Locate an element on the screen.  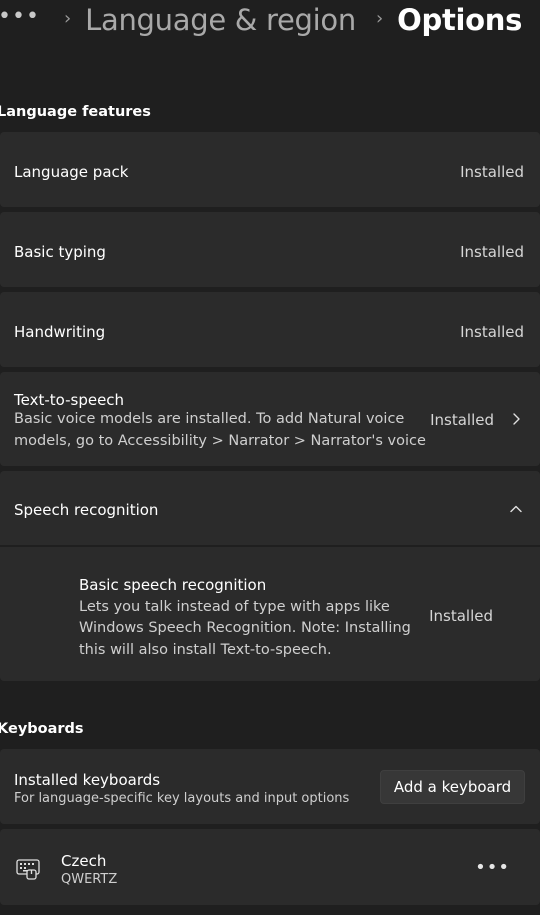
row-language-pack: Language pack Installed is located at coordinates (270, 169).